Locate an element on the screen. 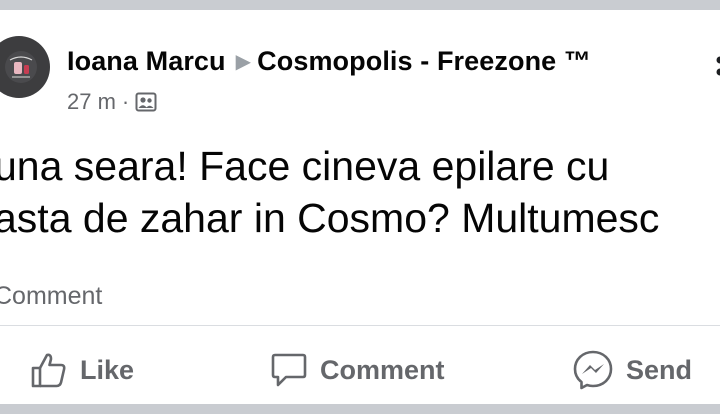 This screenshot has width=720, height=414. post-timestamp: 27 m is located at coordinates (91, 102).